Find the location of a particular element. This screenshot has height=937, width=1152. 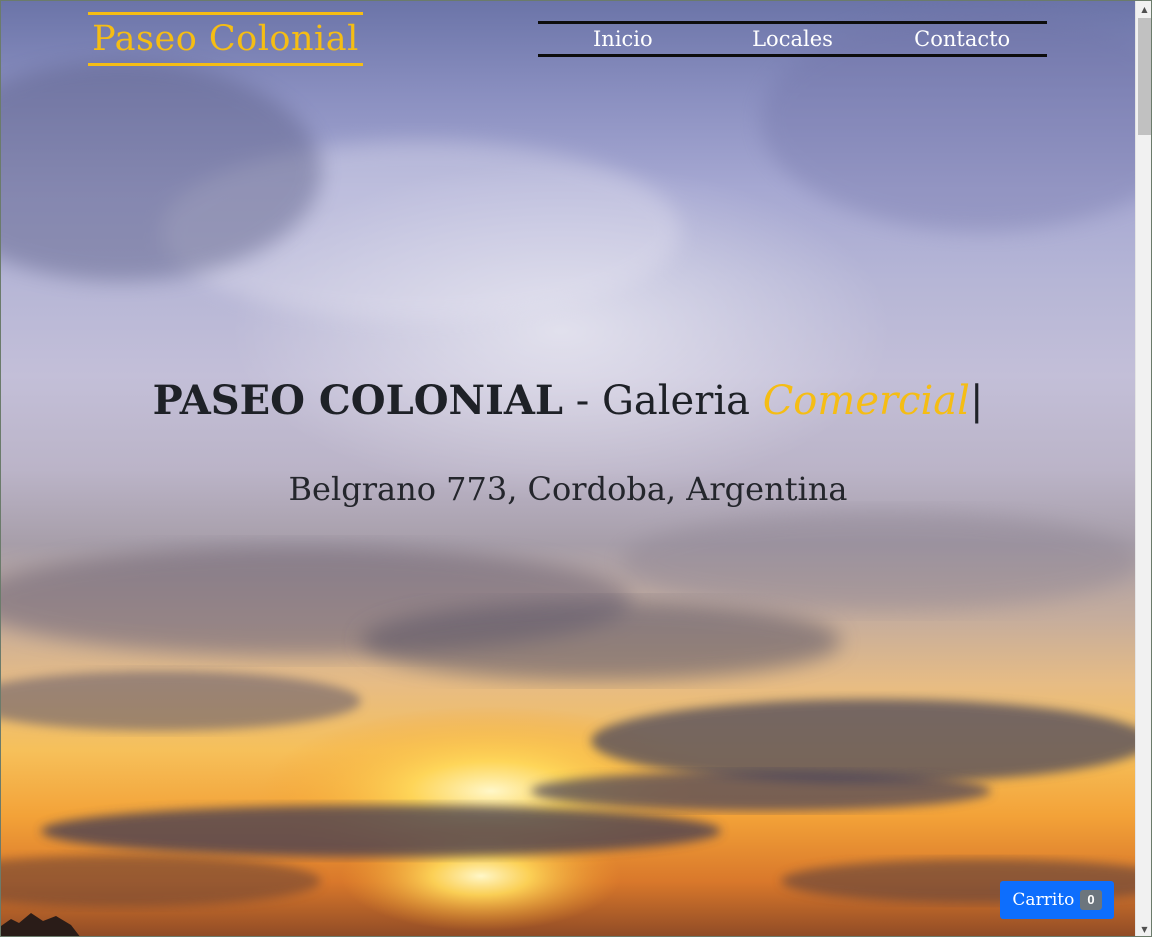

main-nav: Inicio Locales Contacto is located at coordinates (792, 39).